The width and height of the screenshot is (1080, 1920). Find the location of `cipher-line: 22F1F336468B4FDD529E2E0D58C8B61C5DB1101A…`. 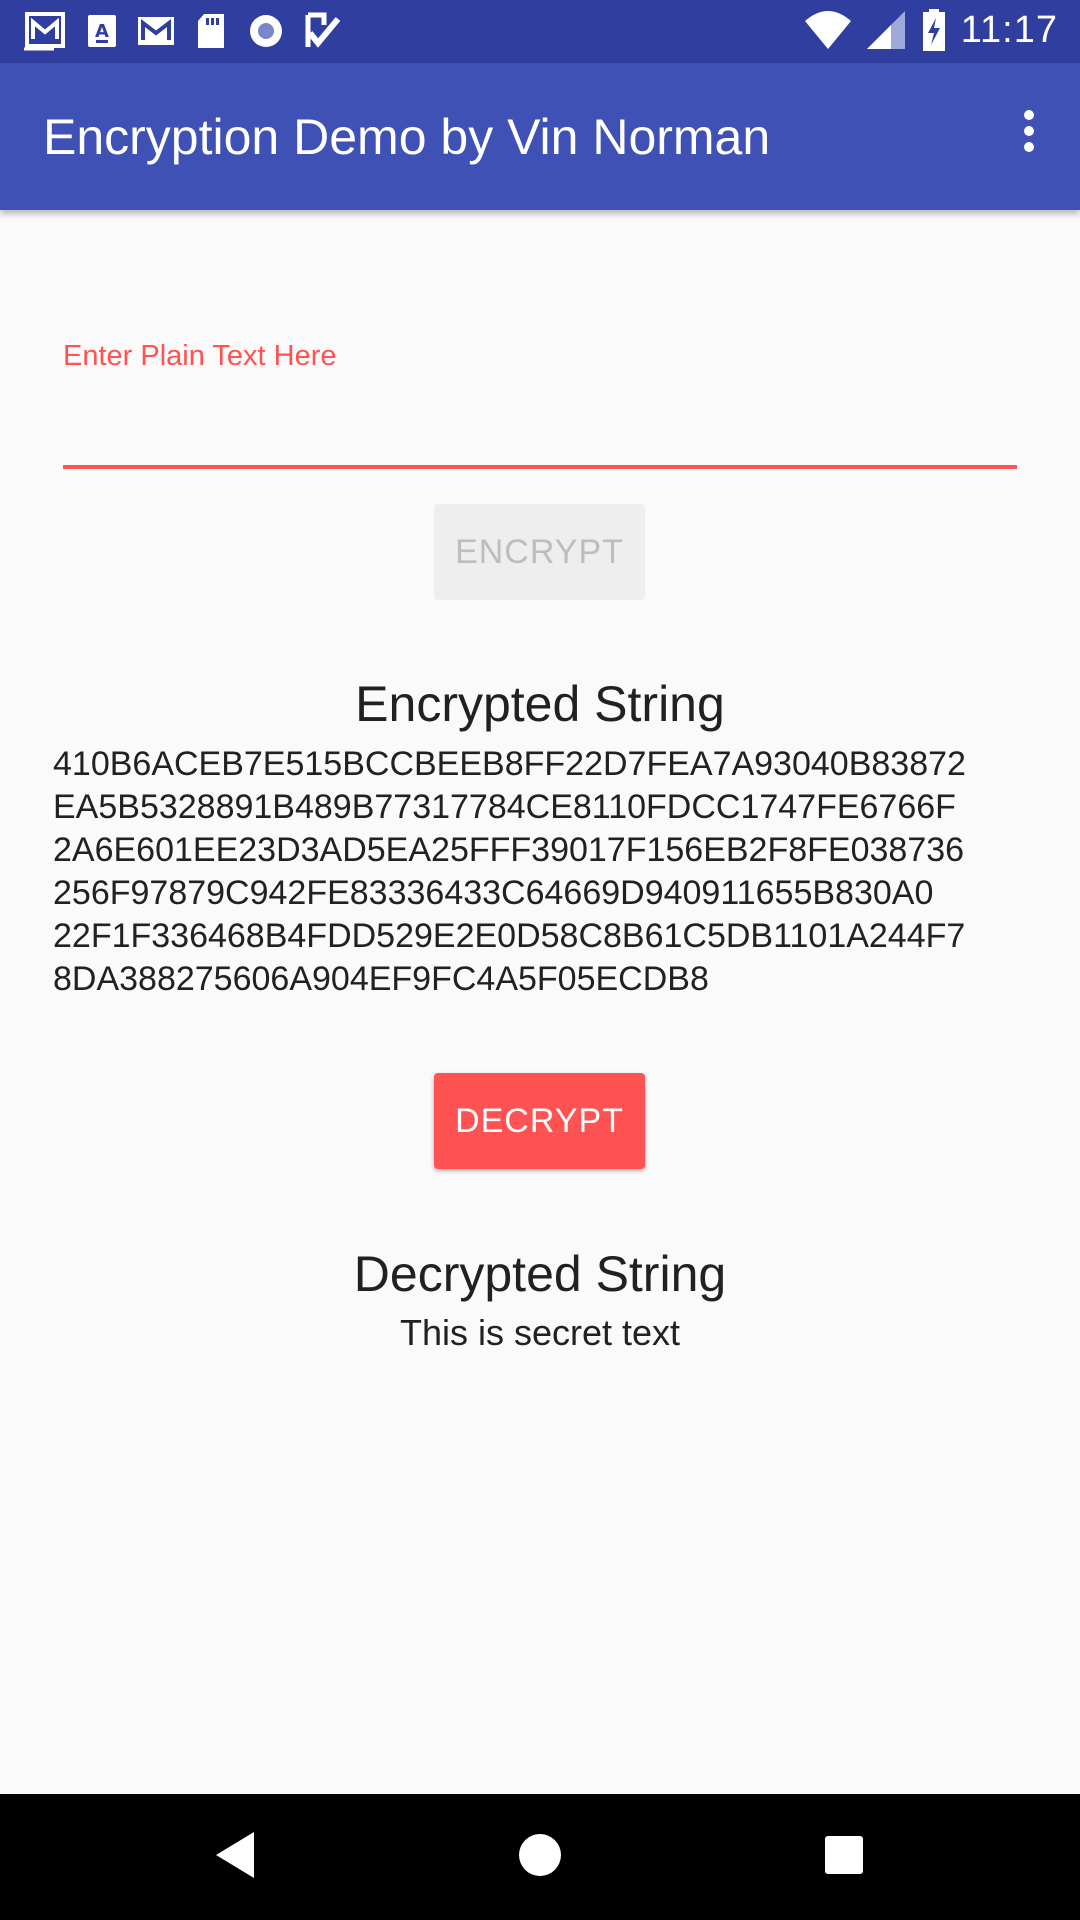

cipher-line: 22F1F336468B4FDD529E2E0D58C8B61C5DB1101A… is located at coordinates (509, 936).